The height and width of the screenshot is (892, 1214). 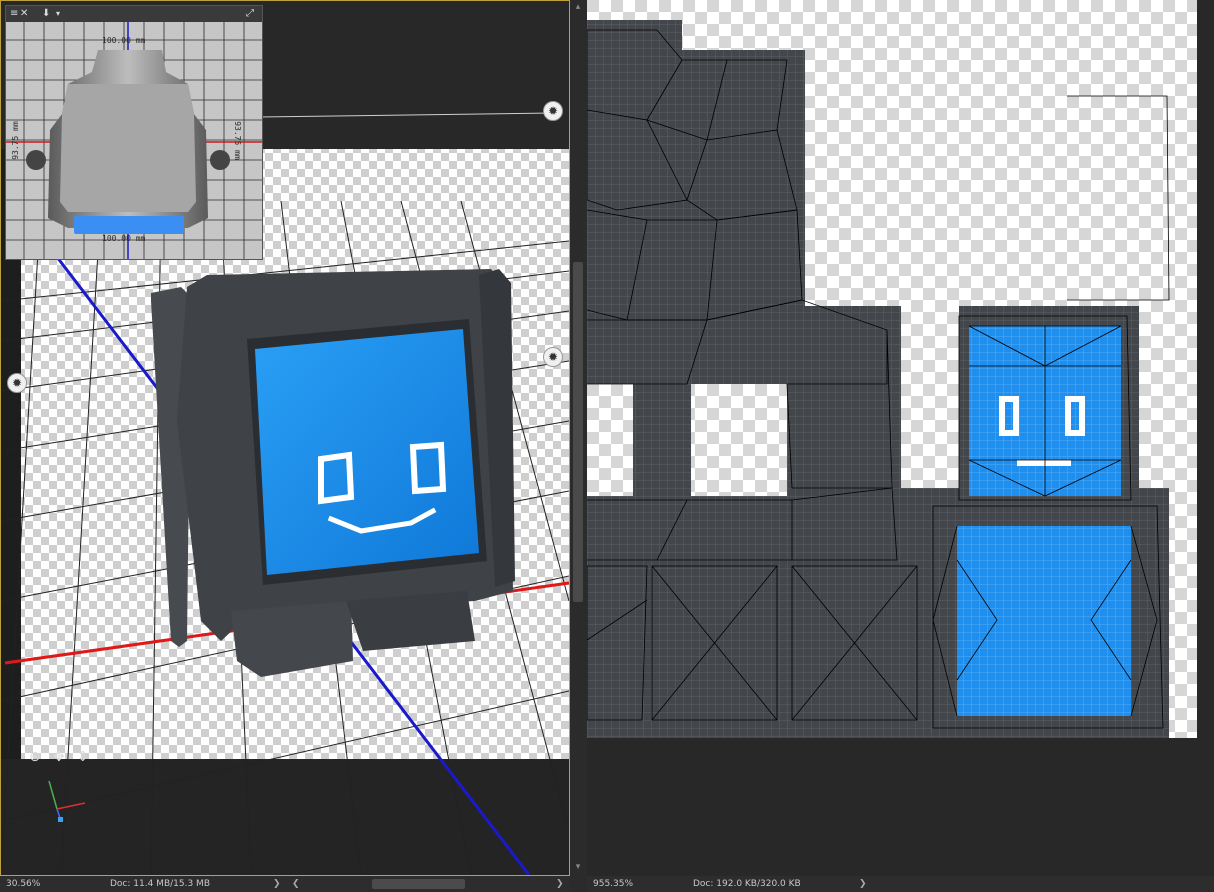 I want to click on menu-icon: ≡, so click(x=14, y=14).